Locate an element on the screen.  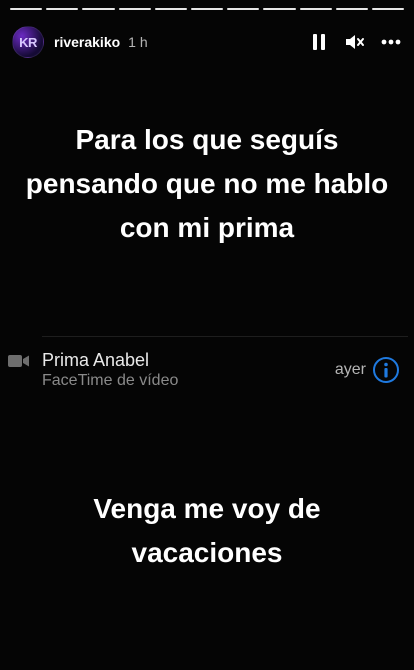
avatar: KR is located at coordinates (28, 42).